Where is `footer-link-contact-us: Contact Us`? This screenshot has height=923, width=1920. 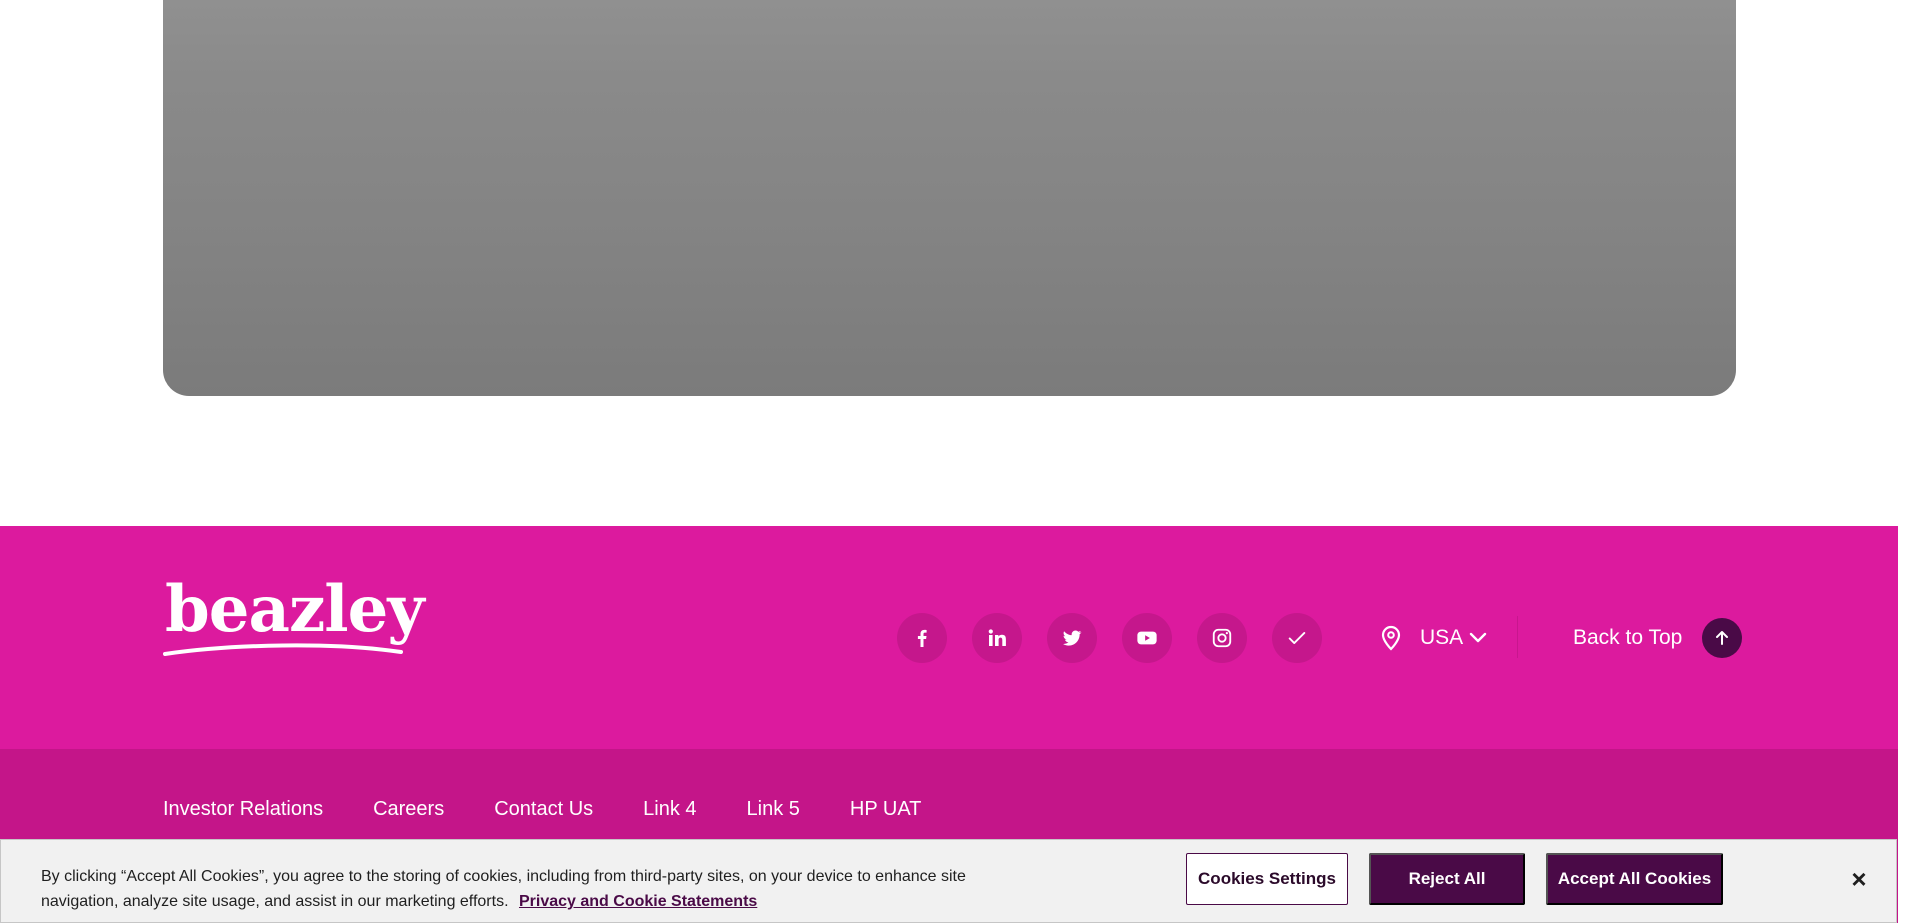
footer-link-contact-us: Contact Us is located at coordinates (543, 809).